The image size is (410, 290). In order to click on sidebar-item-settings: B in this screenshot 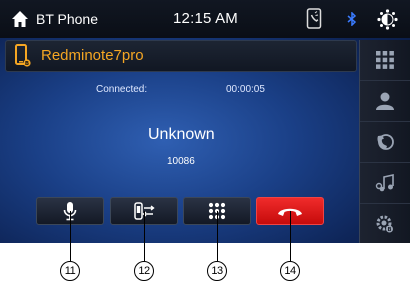, I will do `click(385, 223)`.